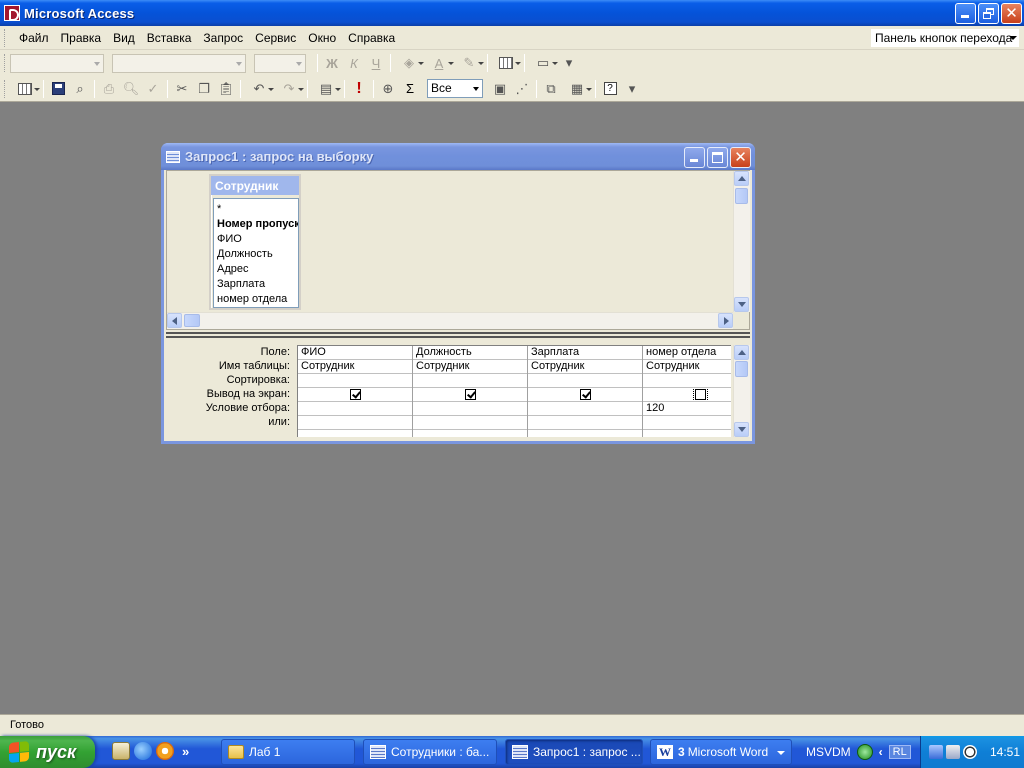 The height and width of the screenshot is (768, 1024). What do you see at coordinates (543, 63) in the screenshot?
I see `special-effect-button: ▭` at bounding box center [543, 63].